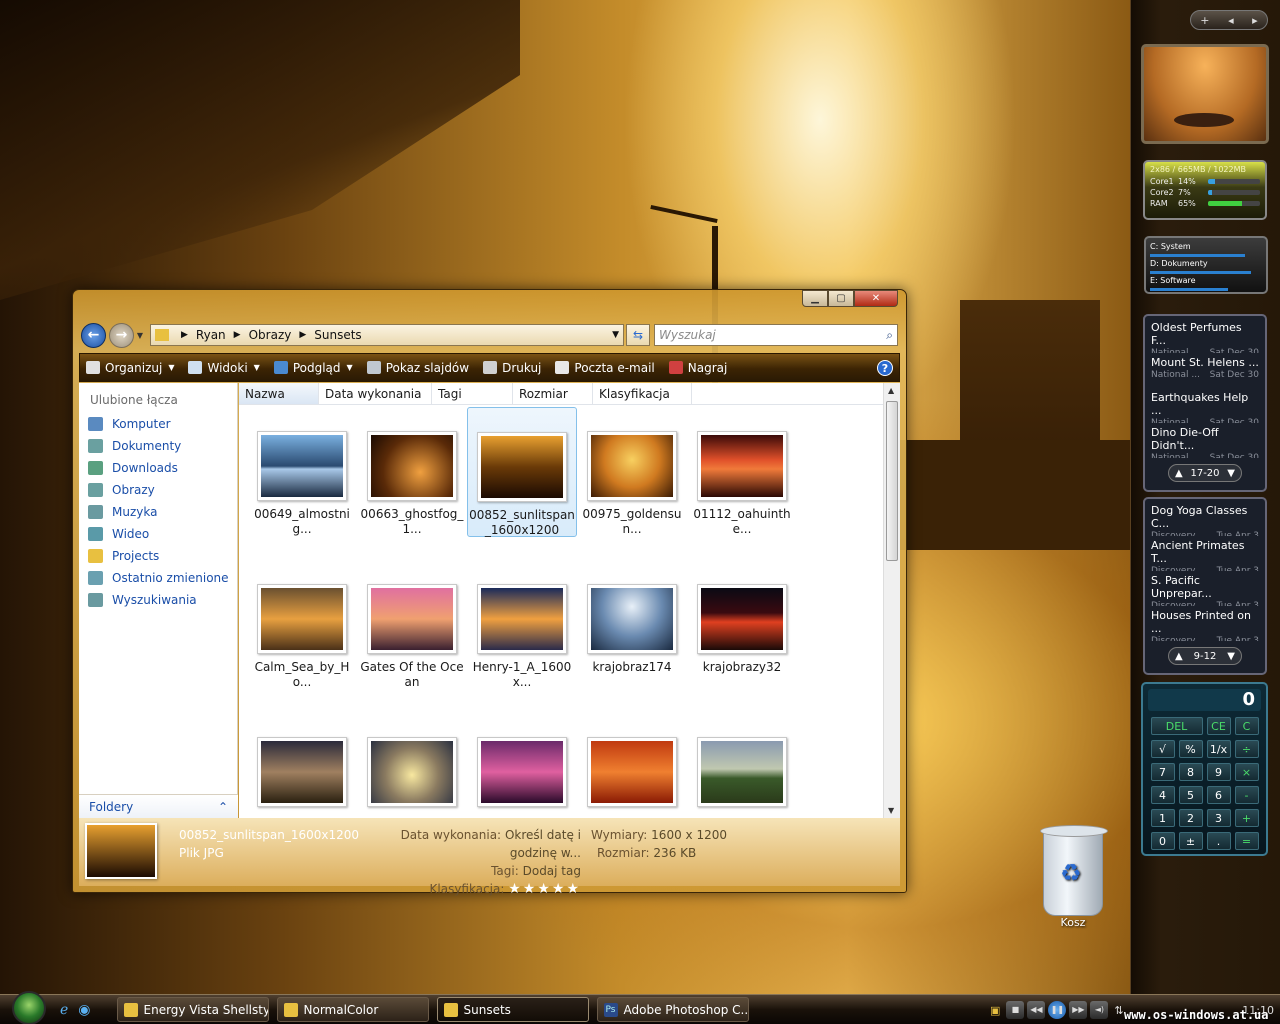 This screenshot has width=1280, height=1024. Describe the element at coordinates (158, 534) in the screenshot. I see `nav-link-5: Wideo` at that location.